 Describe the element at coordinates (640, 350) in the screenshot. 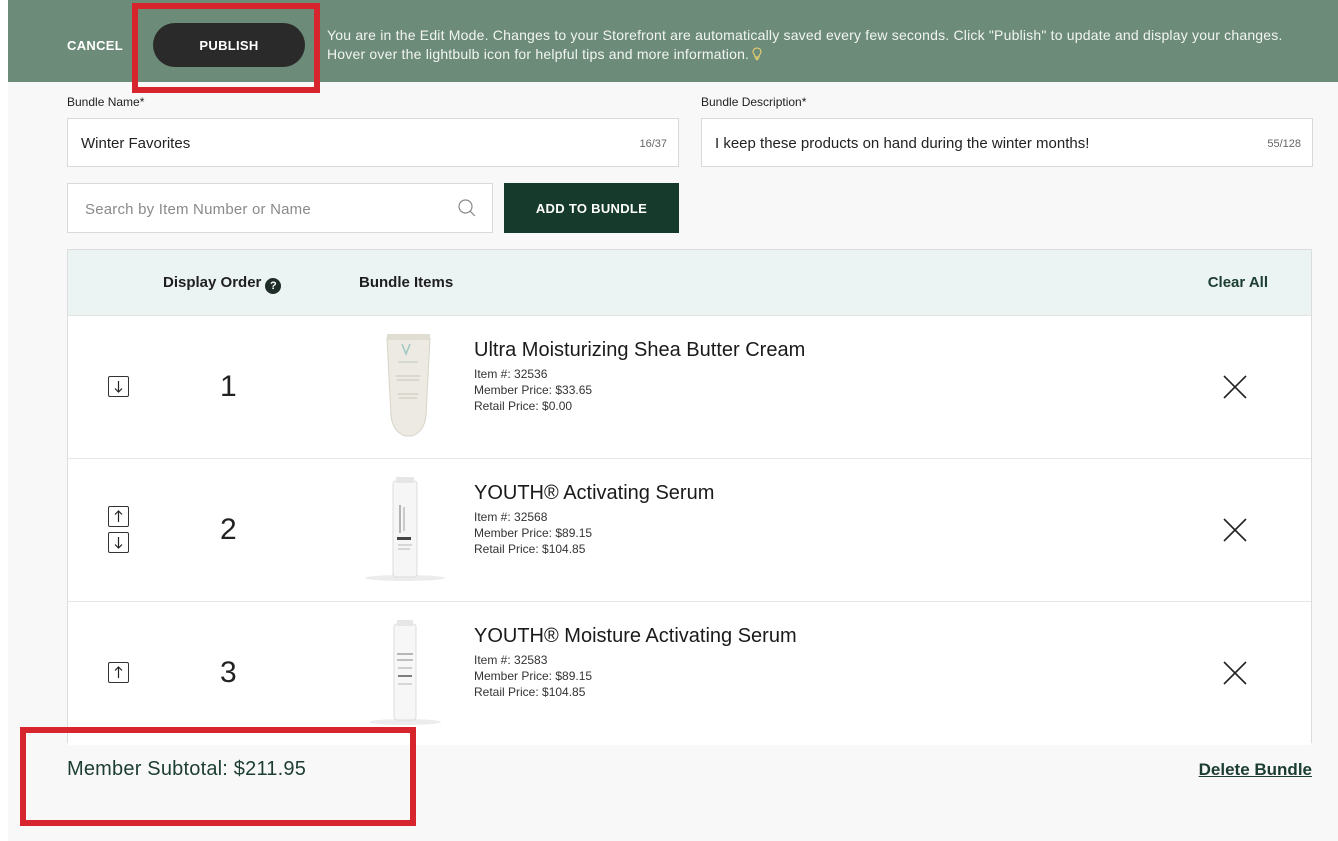

I see `item-name: Ultra Moisturizing Shea Butter Cream` at that location.